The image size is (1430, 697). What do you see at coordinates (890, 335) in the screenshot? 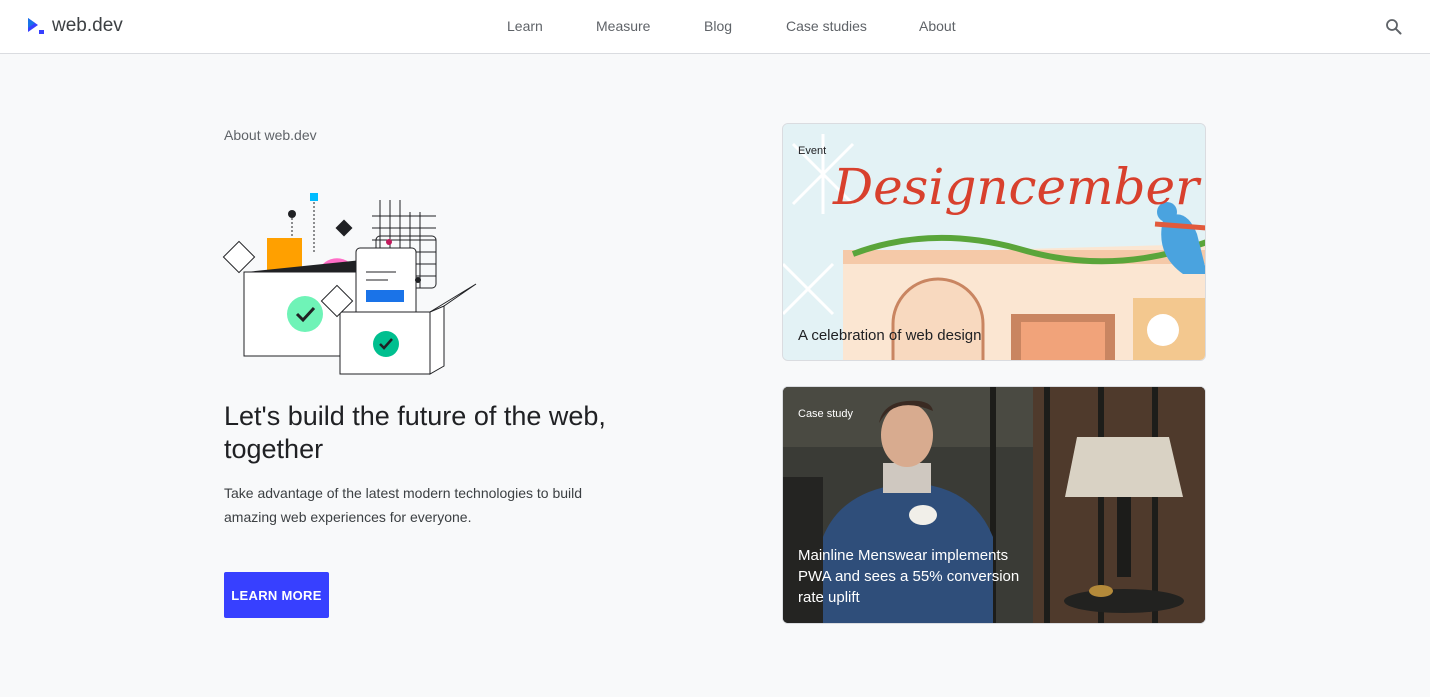
I see `card-title: A celebration of web design` at bounding box center [890, 335].